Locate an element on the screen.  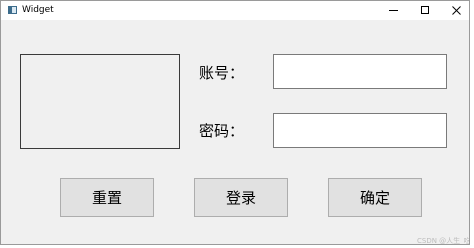
watermark: CSDN @人生_吃 is located at coordinates (443, 241).